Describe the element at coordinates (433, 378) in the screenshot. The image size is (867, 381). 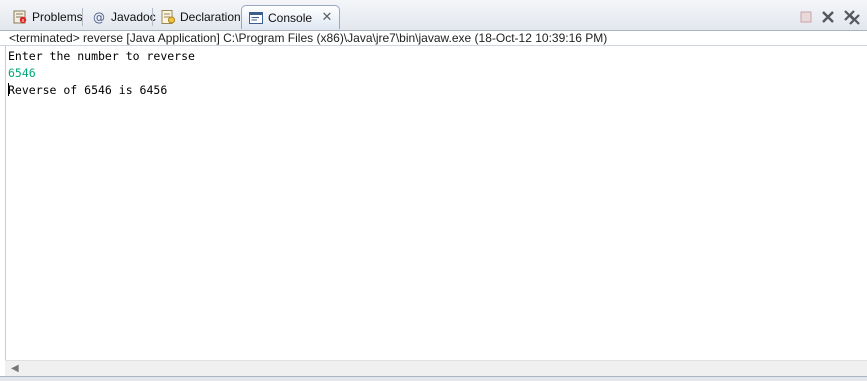
I see `view-bottom-border` at that location.